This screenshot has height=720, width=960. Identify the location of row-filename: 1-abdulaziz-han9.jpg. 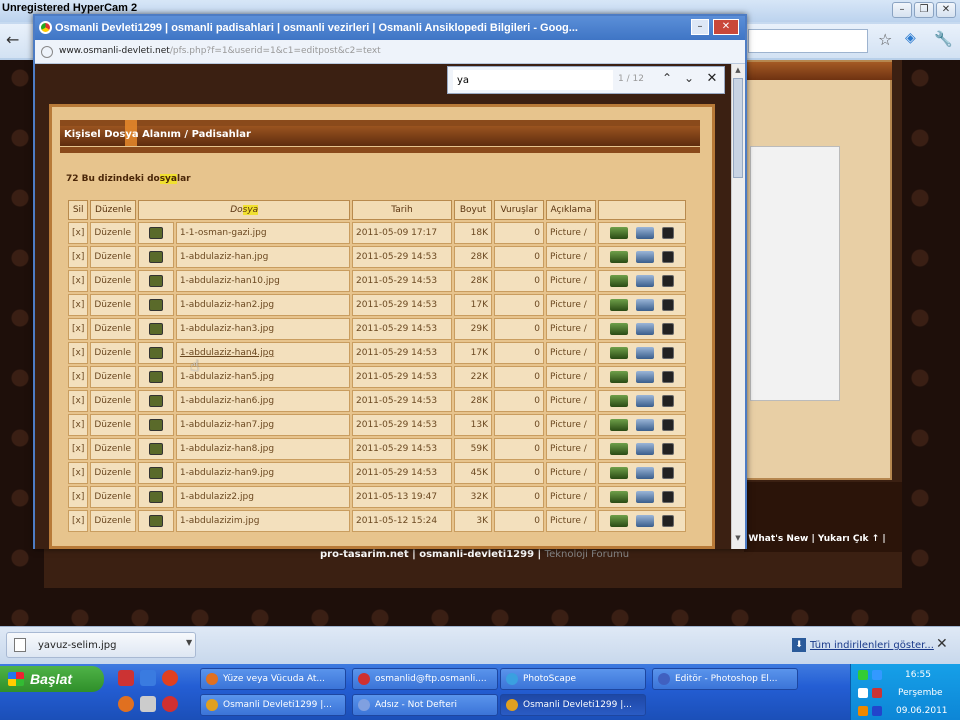
(262, 473).